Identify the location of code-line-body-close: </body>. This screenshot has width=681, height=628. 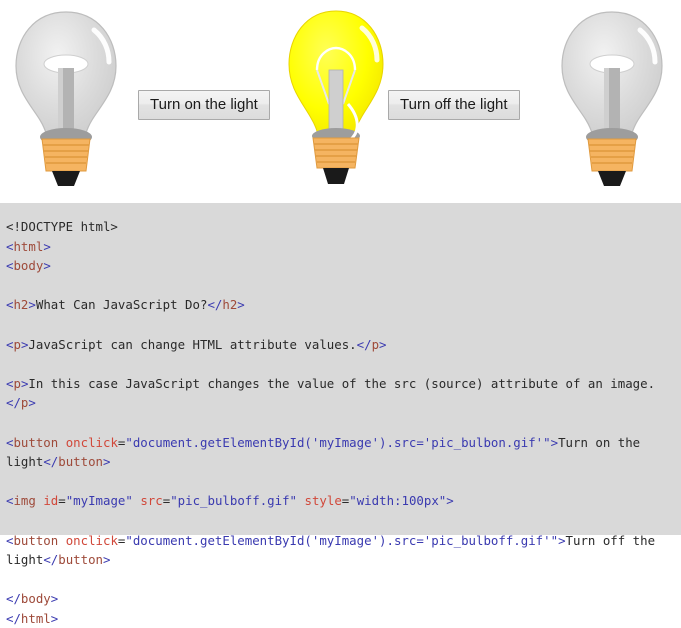
(341, 599).